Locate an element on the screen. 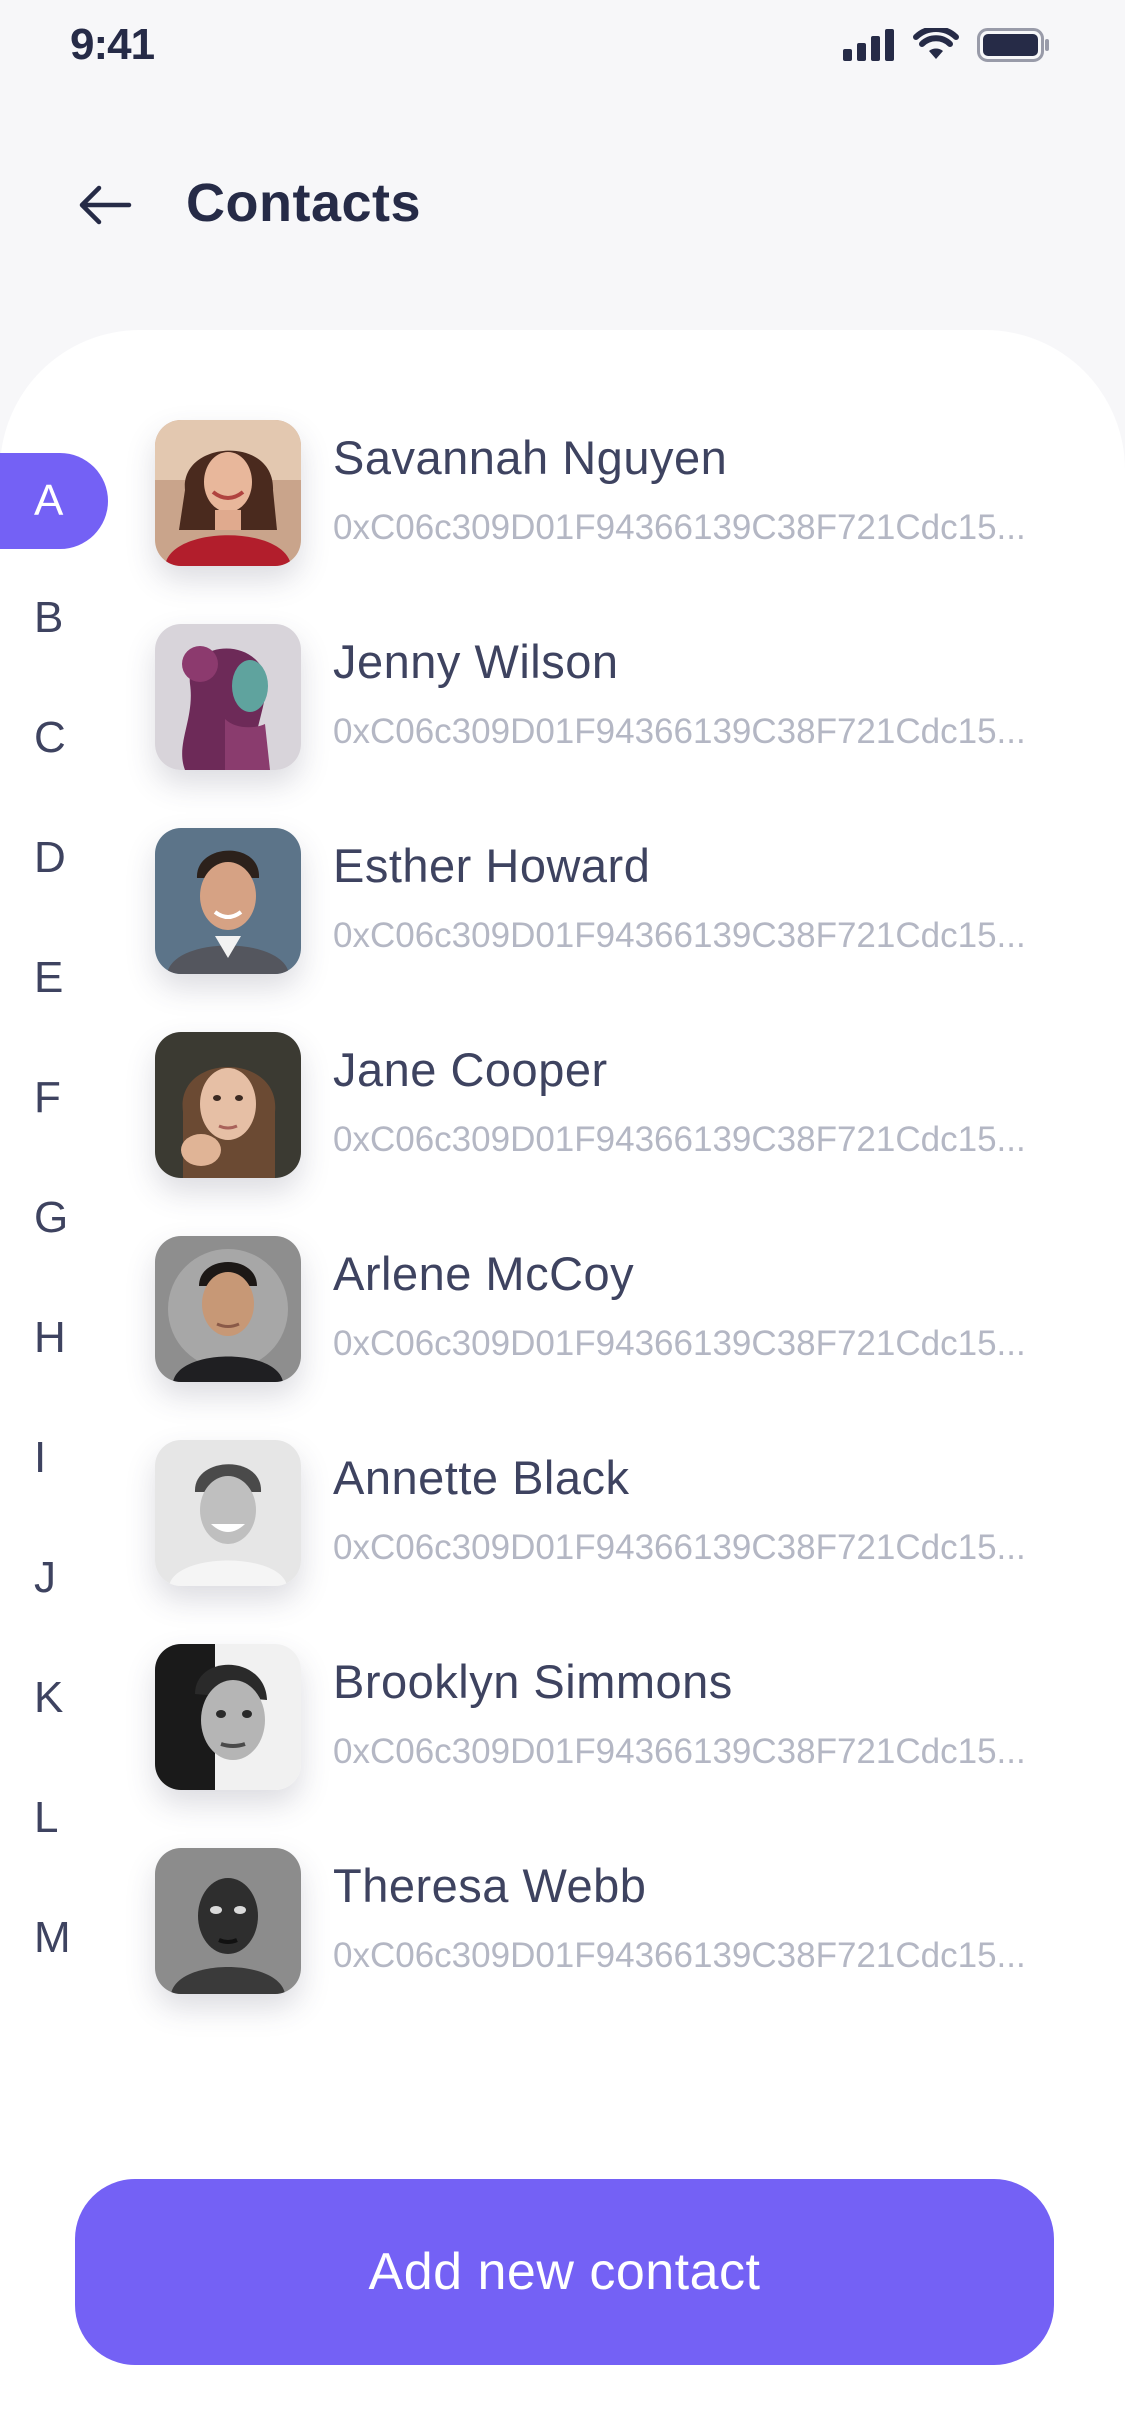 The width and height of the screenshot is (1125, 2436). alphabet-index-item-j: J is located at coordinates (54, 1578).